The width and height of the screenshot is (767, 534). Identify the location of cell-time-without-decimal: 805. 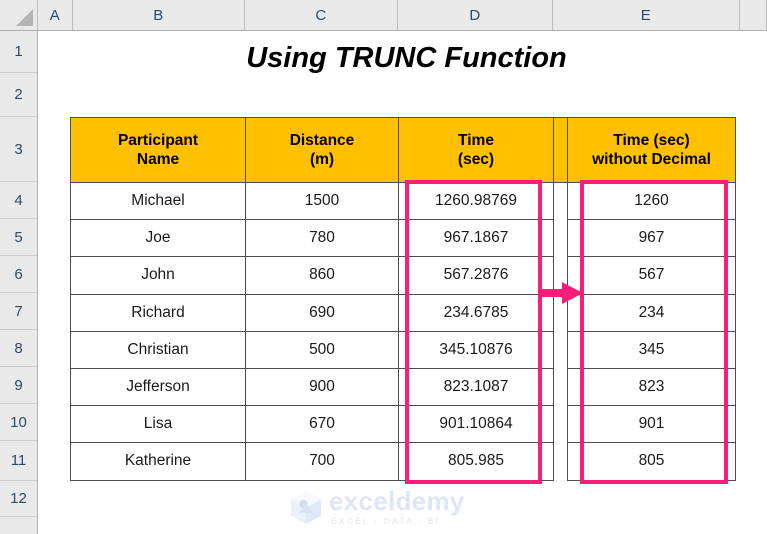
(651, 461).